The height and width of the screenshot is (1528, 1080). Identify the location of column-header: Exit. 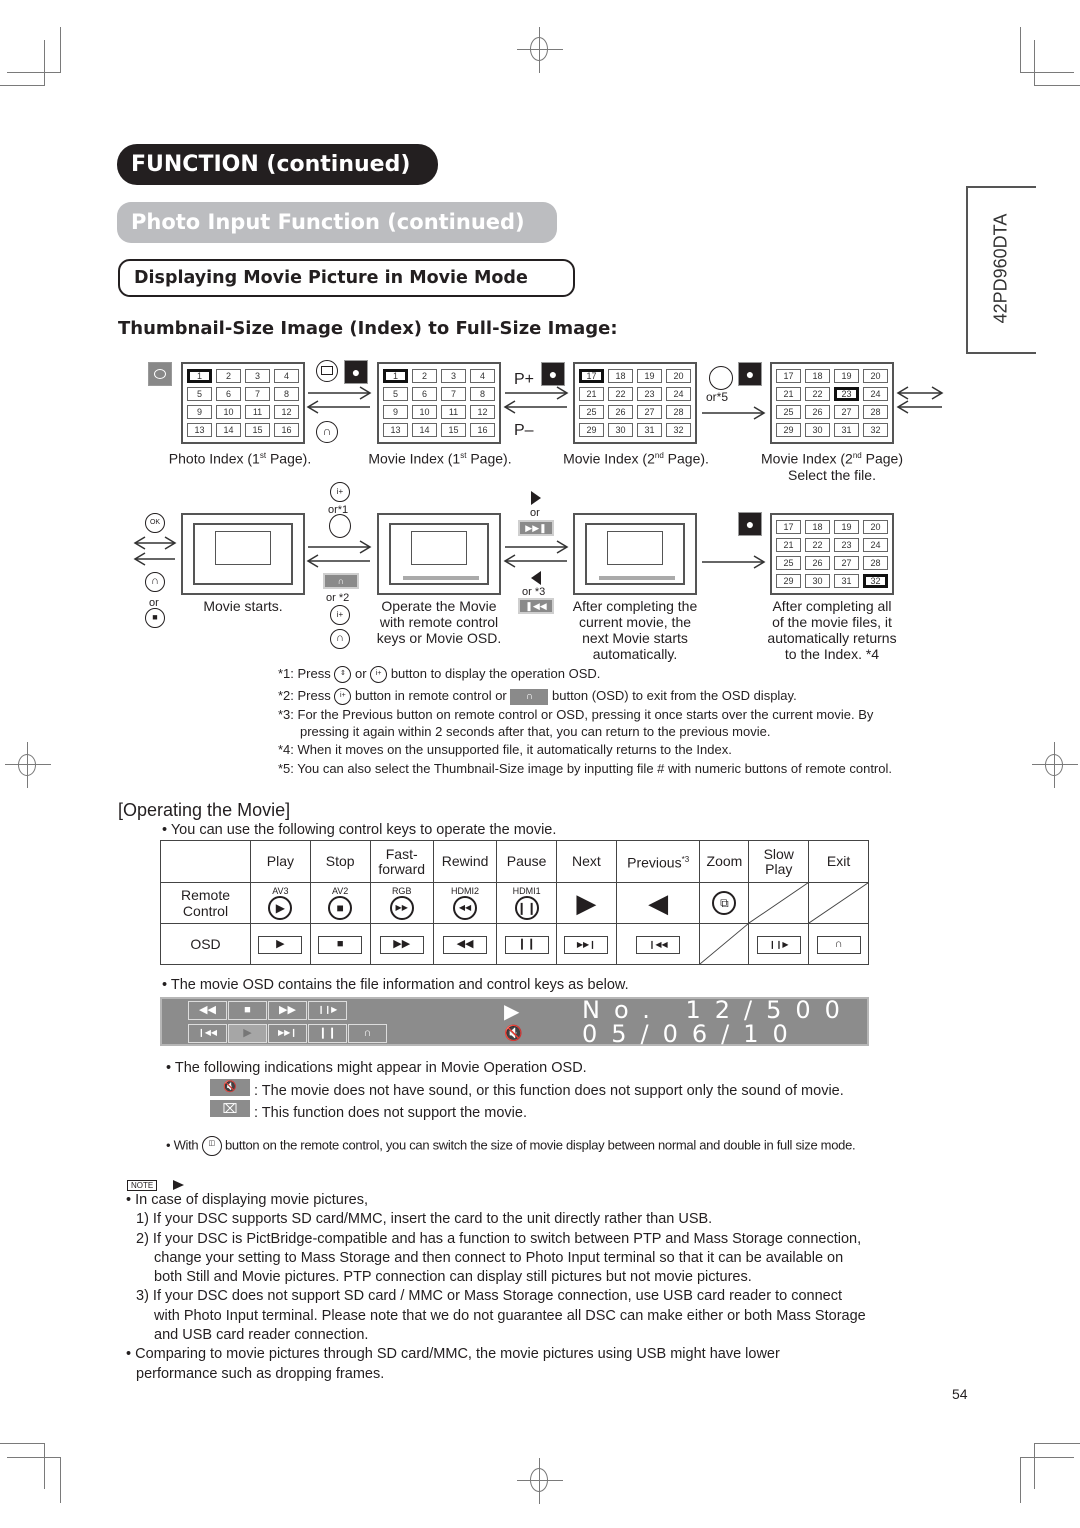
(838, 861).